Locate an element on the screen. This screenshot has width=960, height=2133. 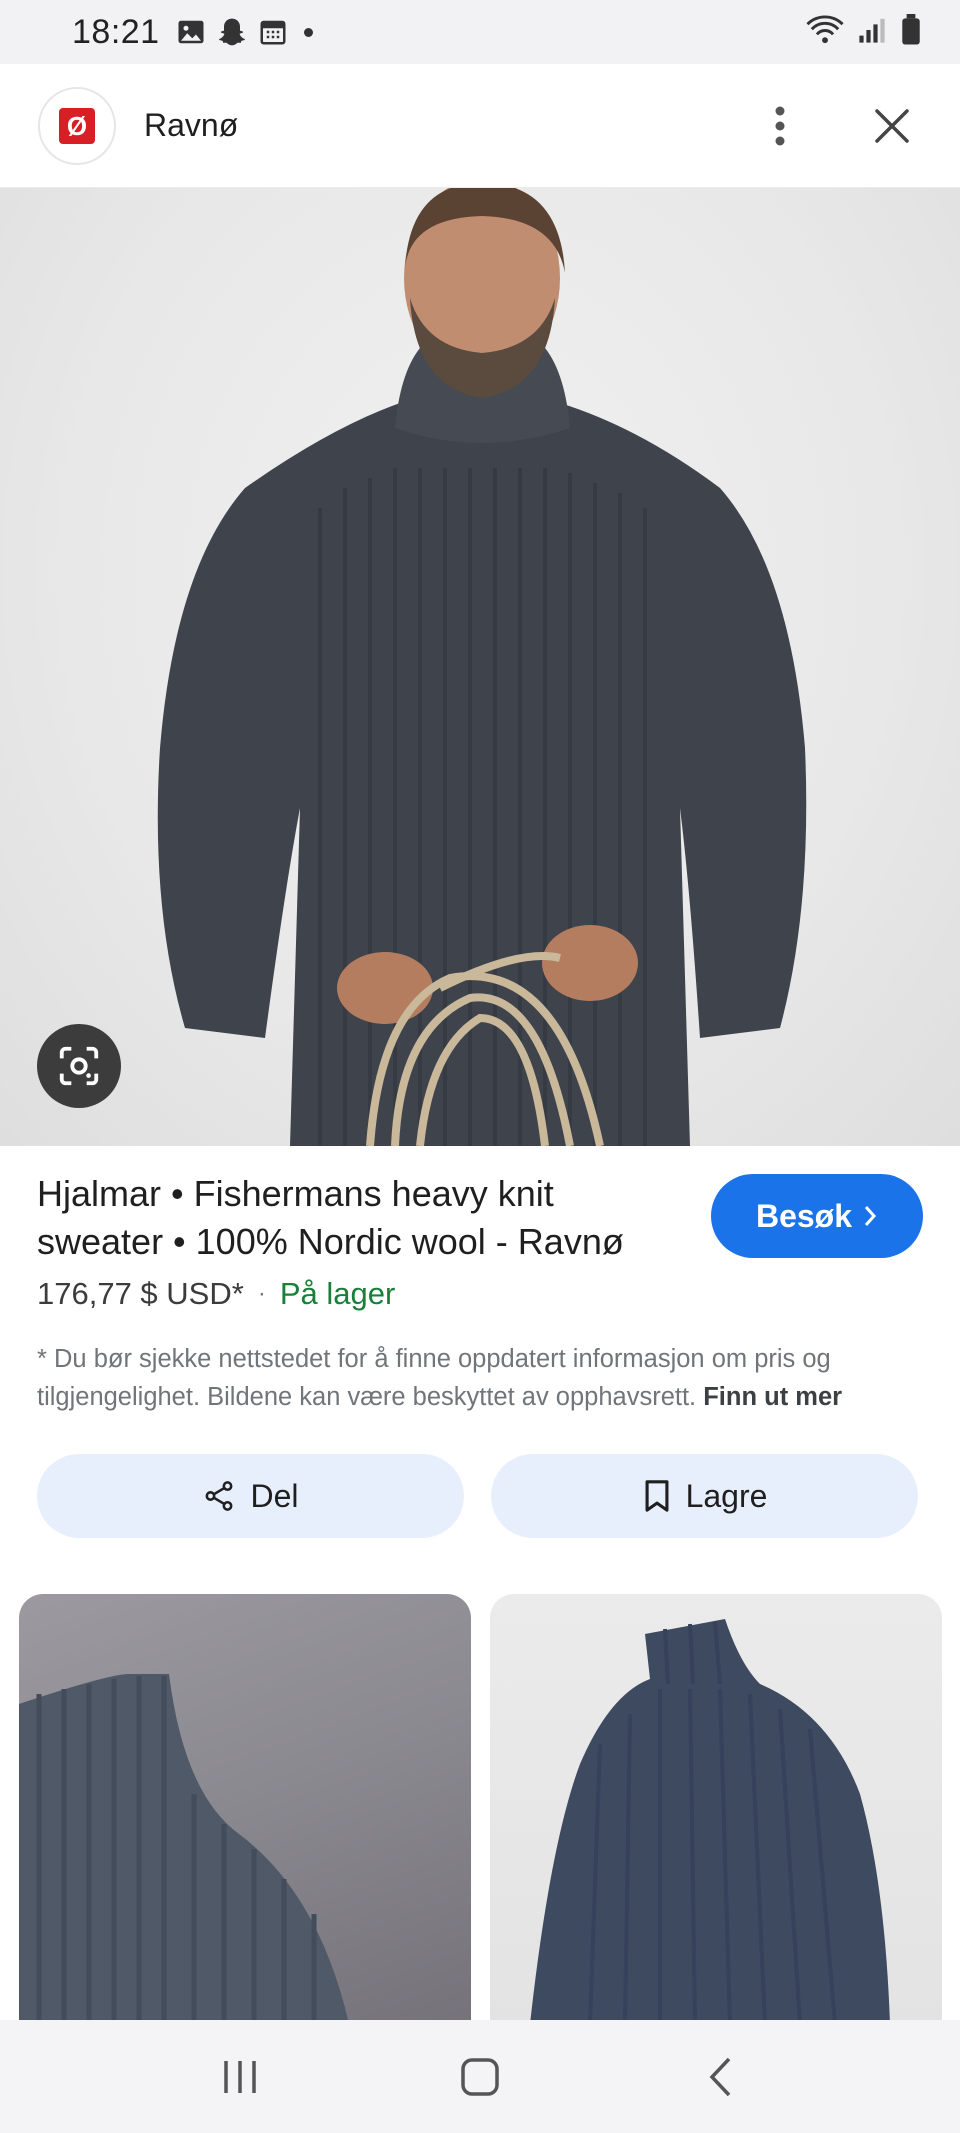
visit-label: Besøk is located at coordinates (804, 1215).